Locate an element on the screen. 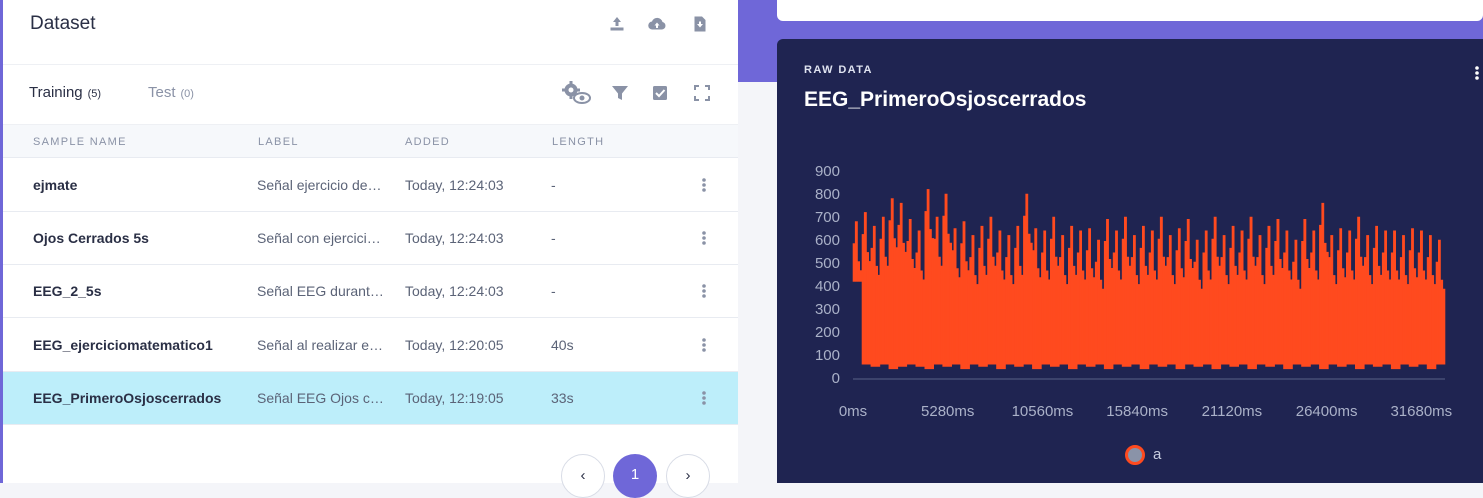 Image resolution: width=1483 pixels, height=498 pixels. x-tick-label: 5280ms is located at coordinates (947, 411).